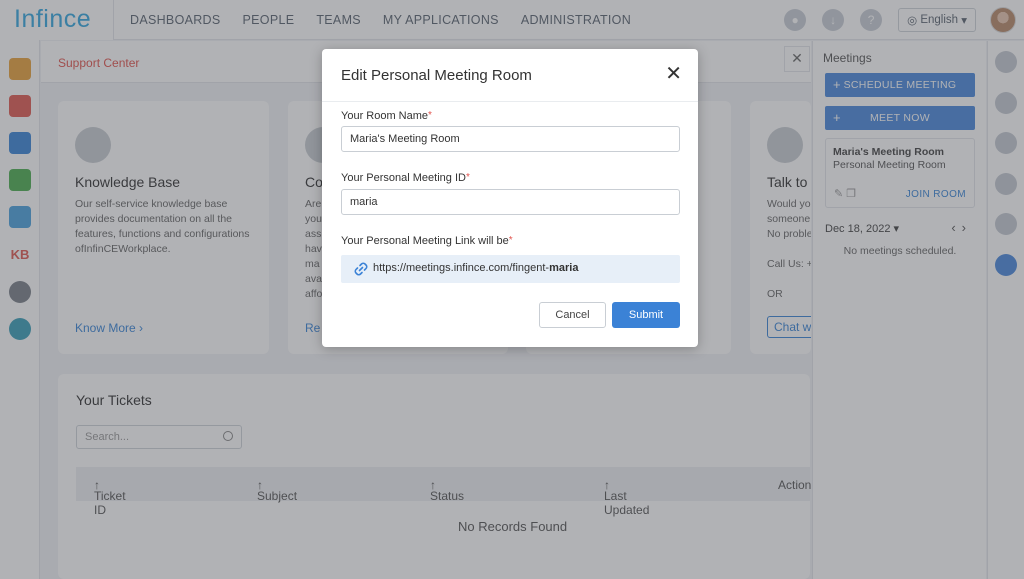 The width and height of the screenshot is (1024, 579). What do you see at coordinates (427, 241) in the screenshot?
I see `meeting-link-label: Your Personal Meeting Link will be*` at bounding box center [427, 241].